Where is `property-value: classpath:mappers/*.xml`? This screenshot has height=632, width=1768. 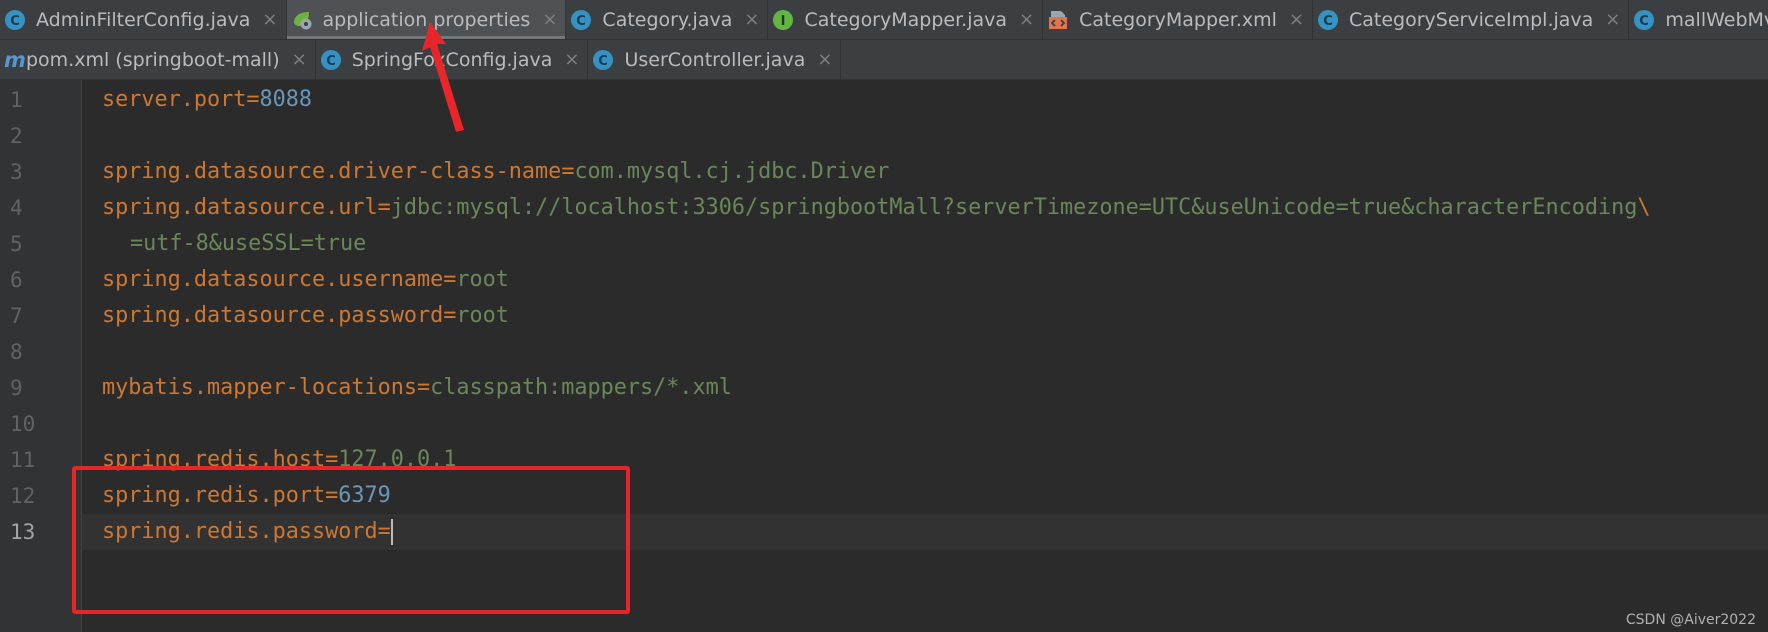 property-value: classpath:mappers/*.xml is located at coordinates (581, 387).